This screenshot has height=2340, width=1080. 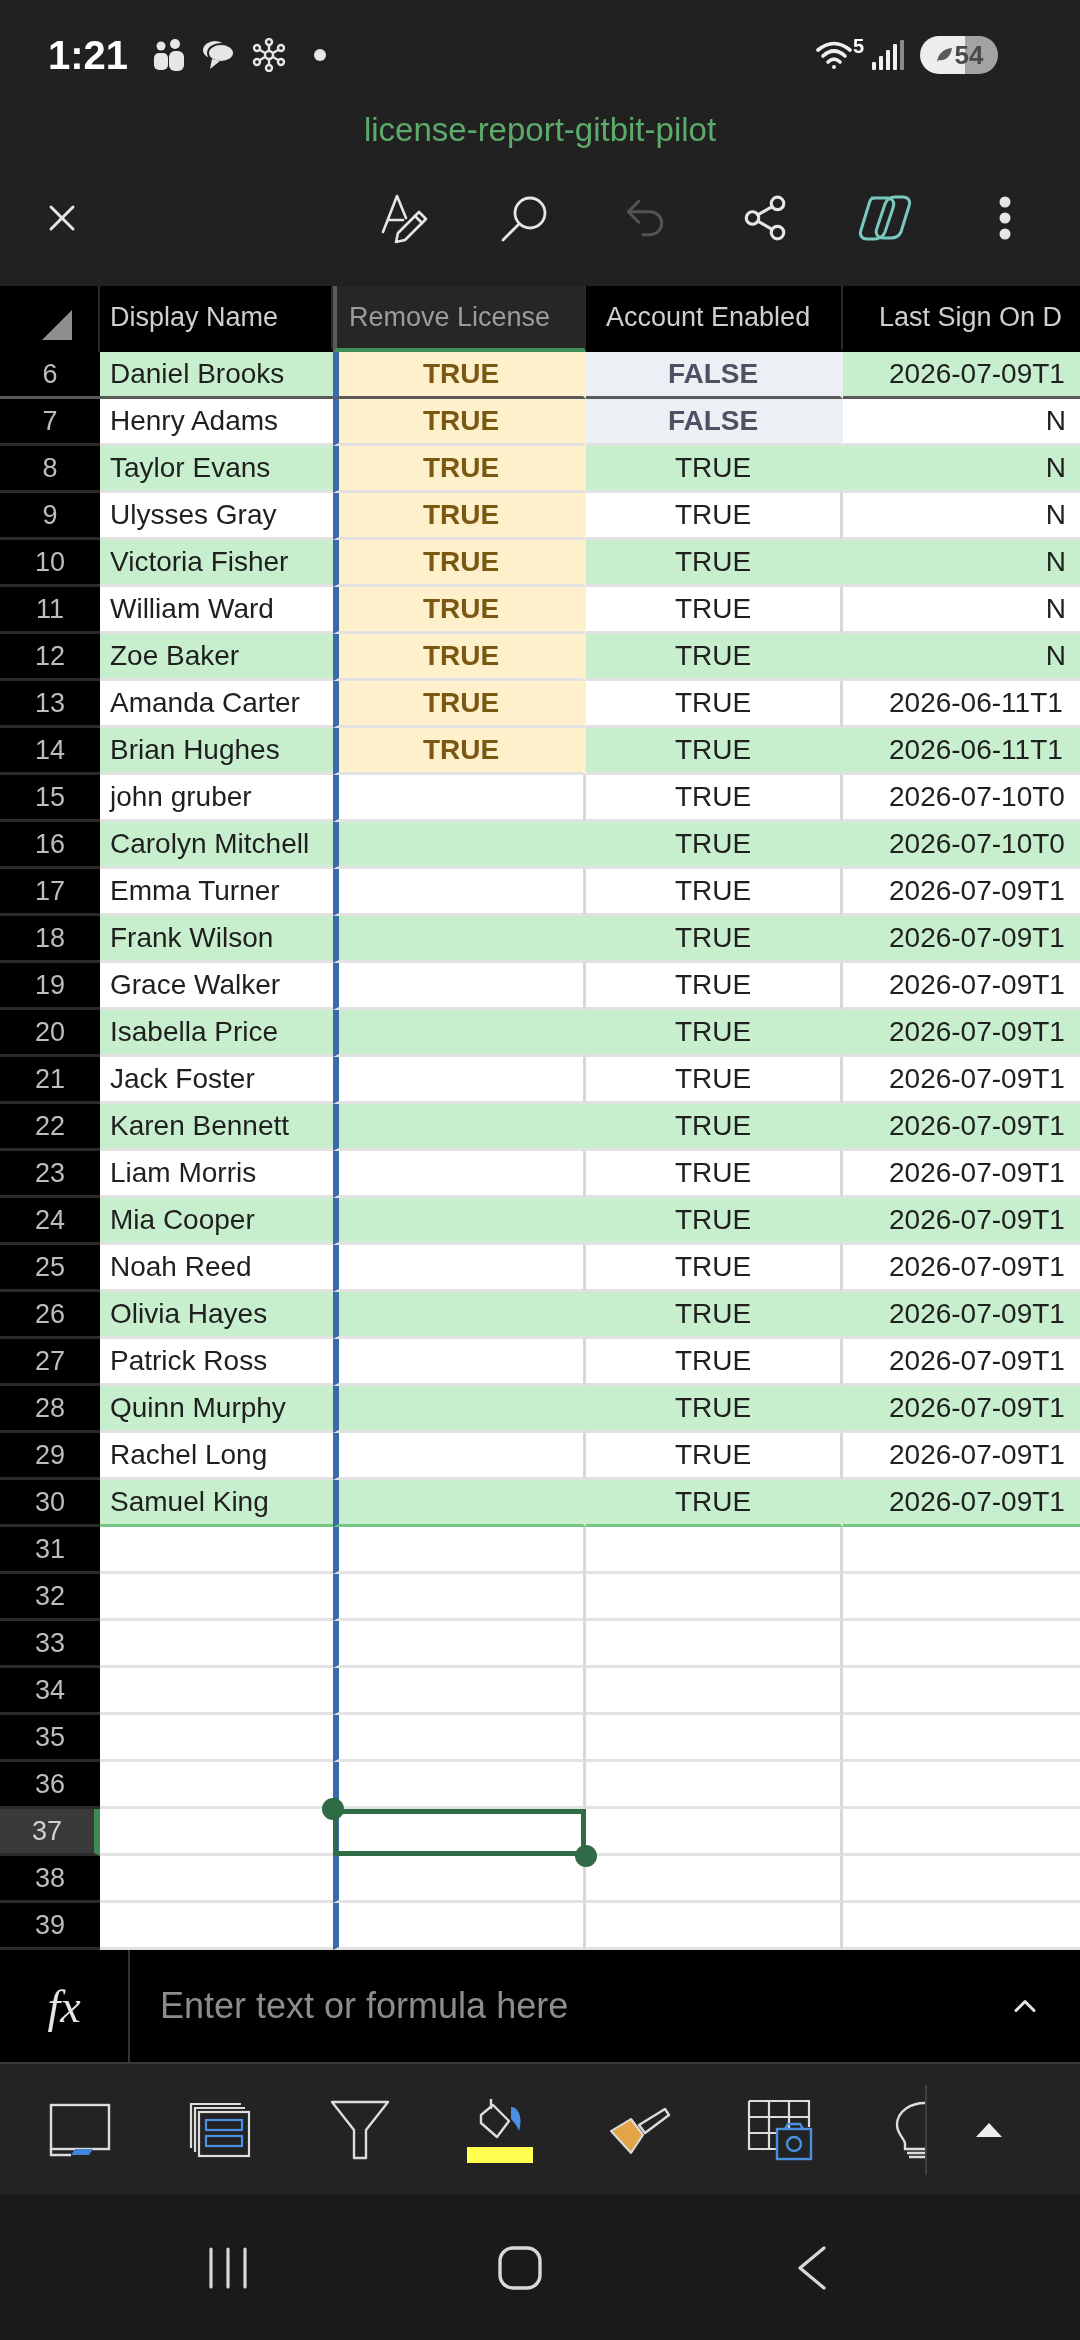 What do you see at coordinates (50, 1644) in the screenshot?
I see `row-header: 33` at bounding box center [50, 1644].